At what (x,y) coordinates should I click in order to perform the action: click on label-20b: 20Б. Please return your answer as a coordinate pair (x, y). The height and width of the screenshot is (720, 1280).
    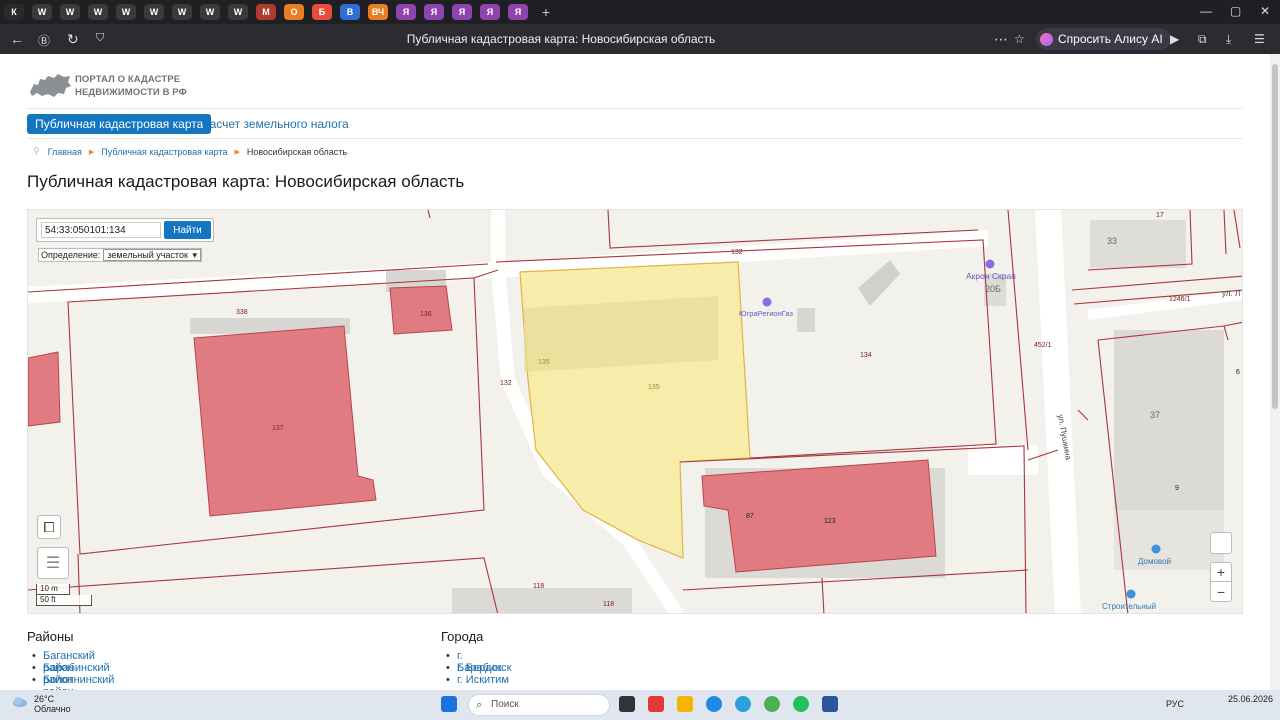
    Looking at the image, I should click on (993, 289).